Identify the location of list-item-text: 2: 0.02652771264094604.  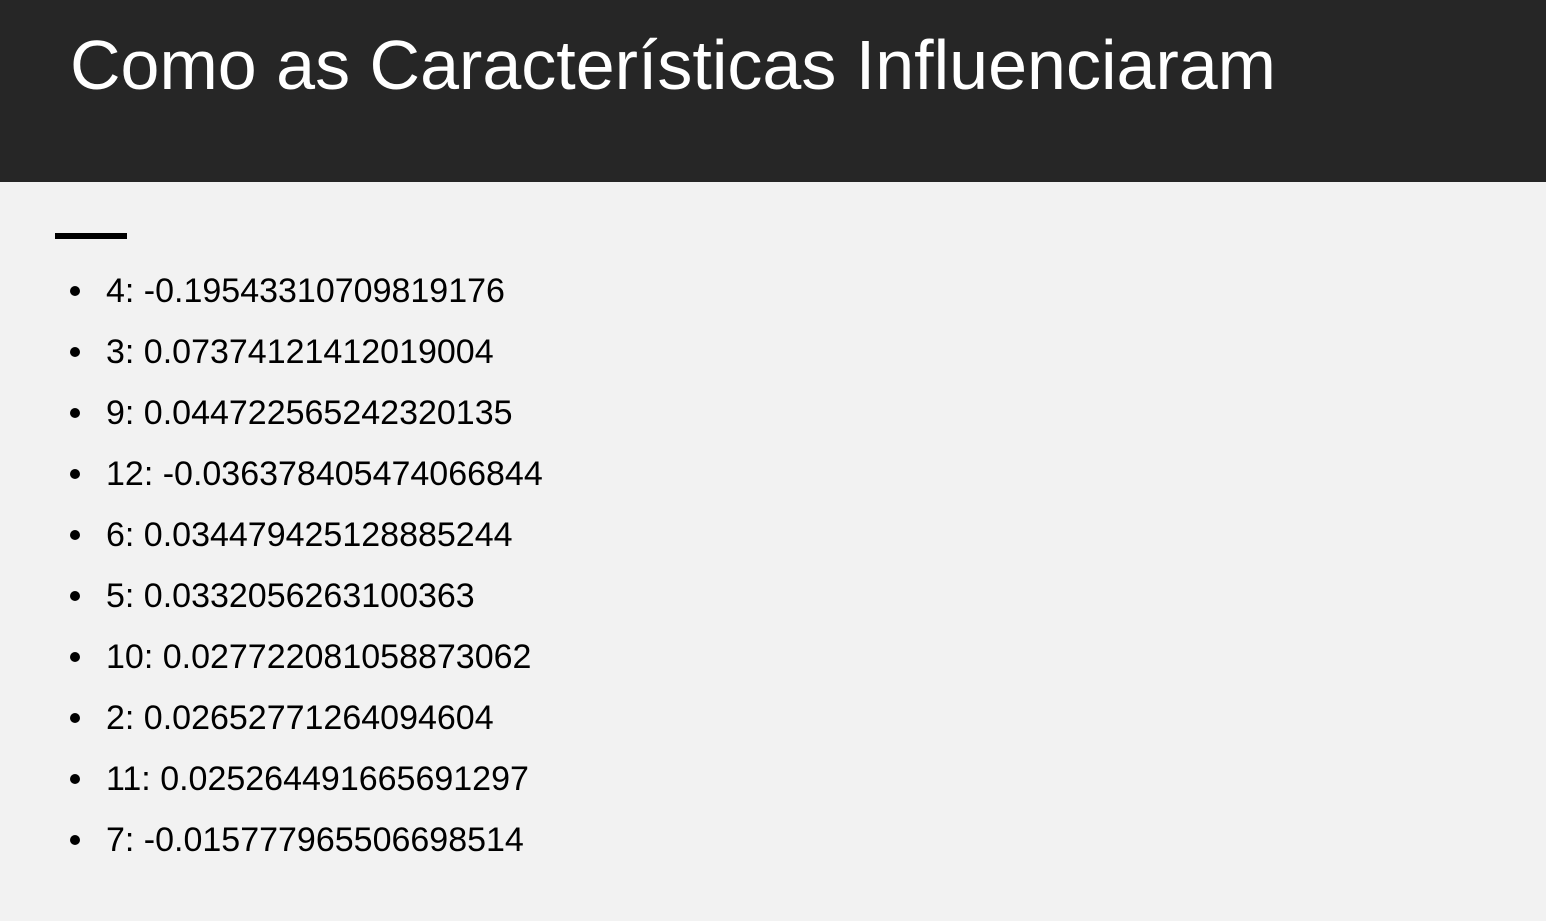
(300, 718).